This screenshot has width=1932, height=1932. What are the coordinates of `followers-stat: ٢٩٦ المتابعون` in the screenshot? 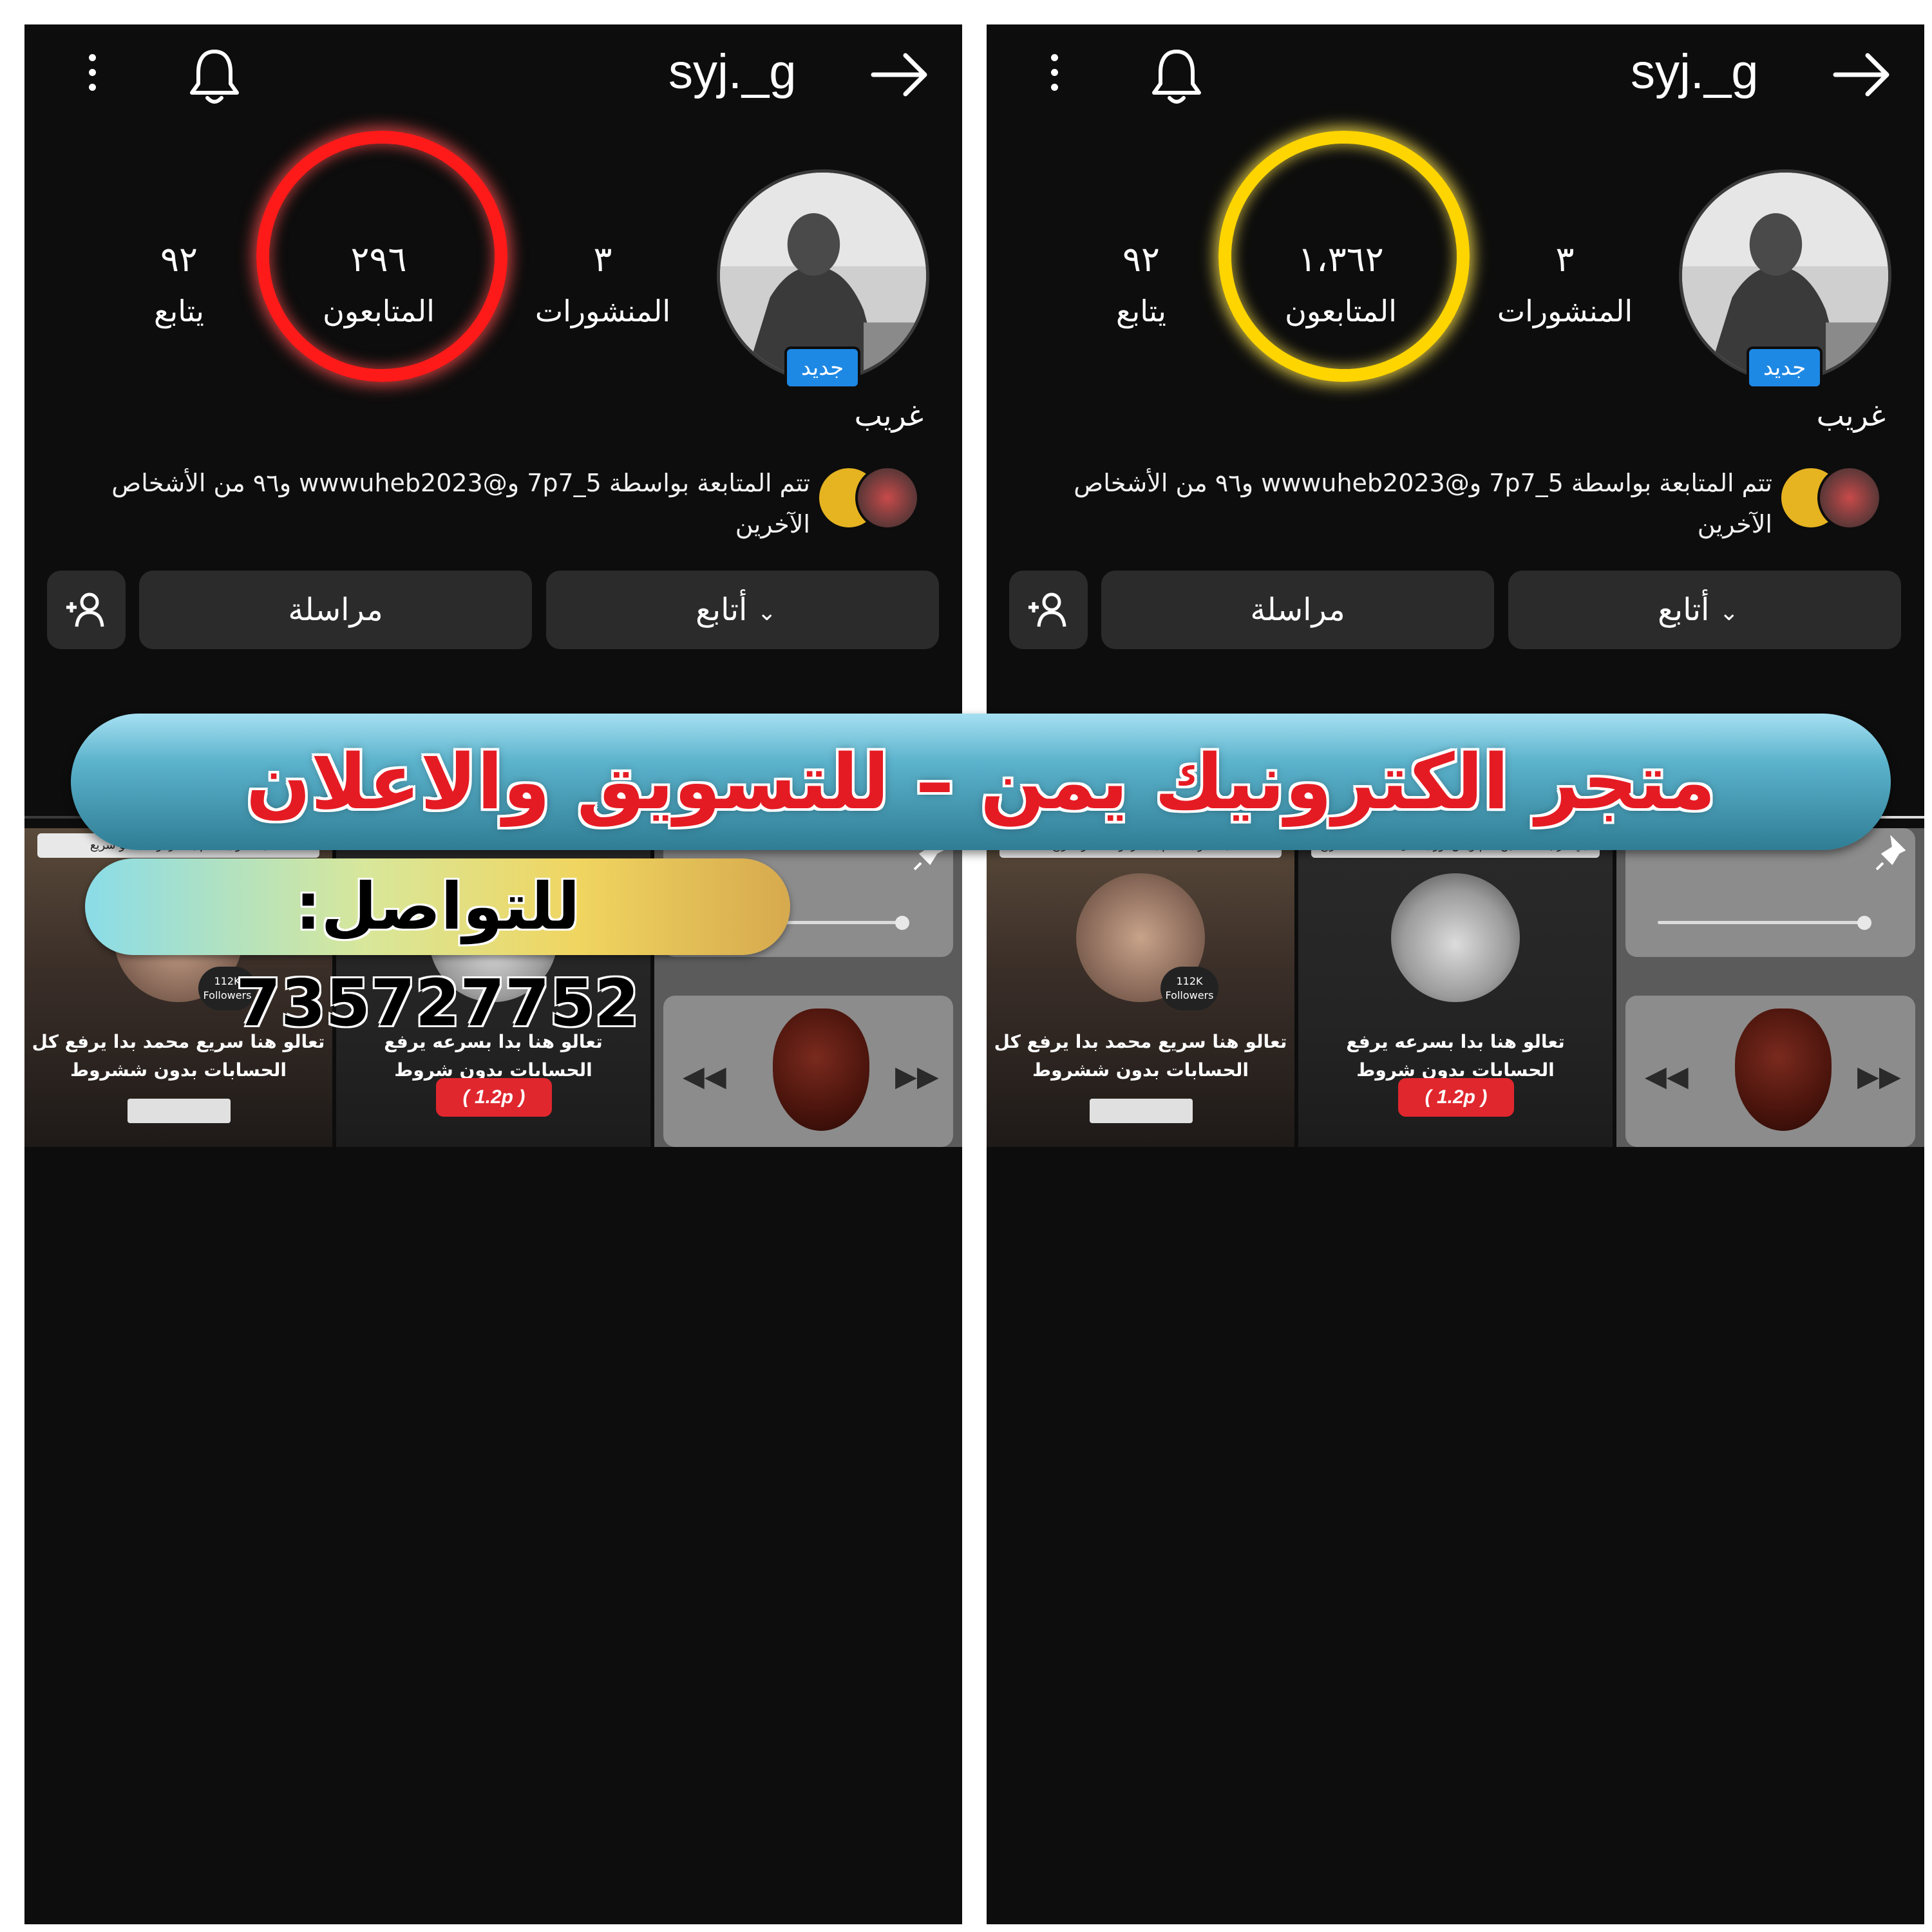 It's located at (379, 288).